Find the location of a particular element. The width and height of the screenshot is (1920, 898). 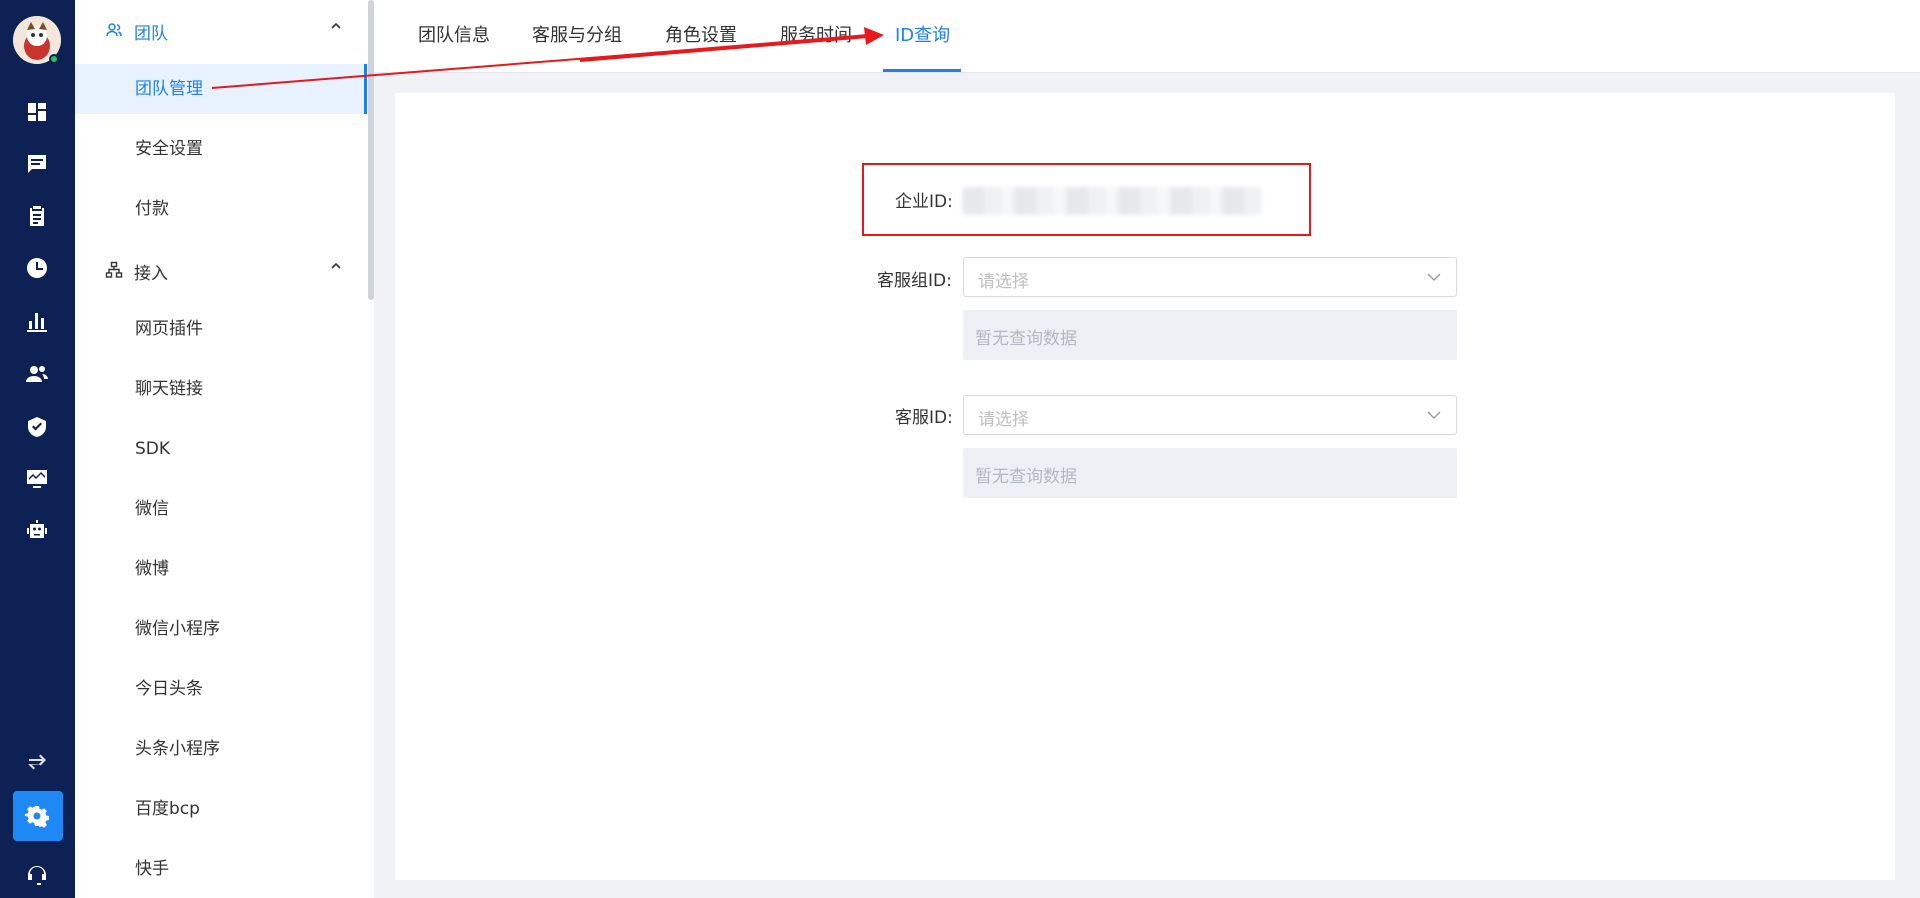

sidebar-item-kuaishou: 快手 is located at coordinates (220, 869).